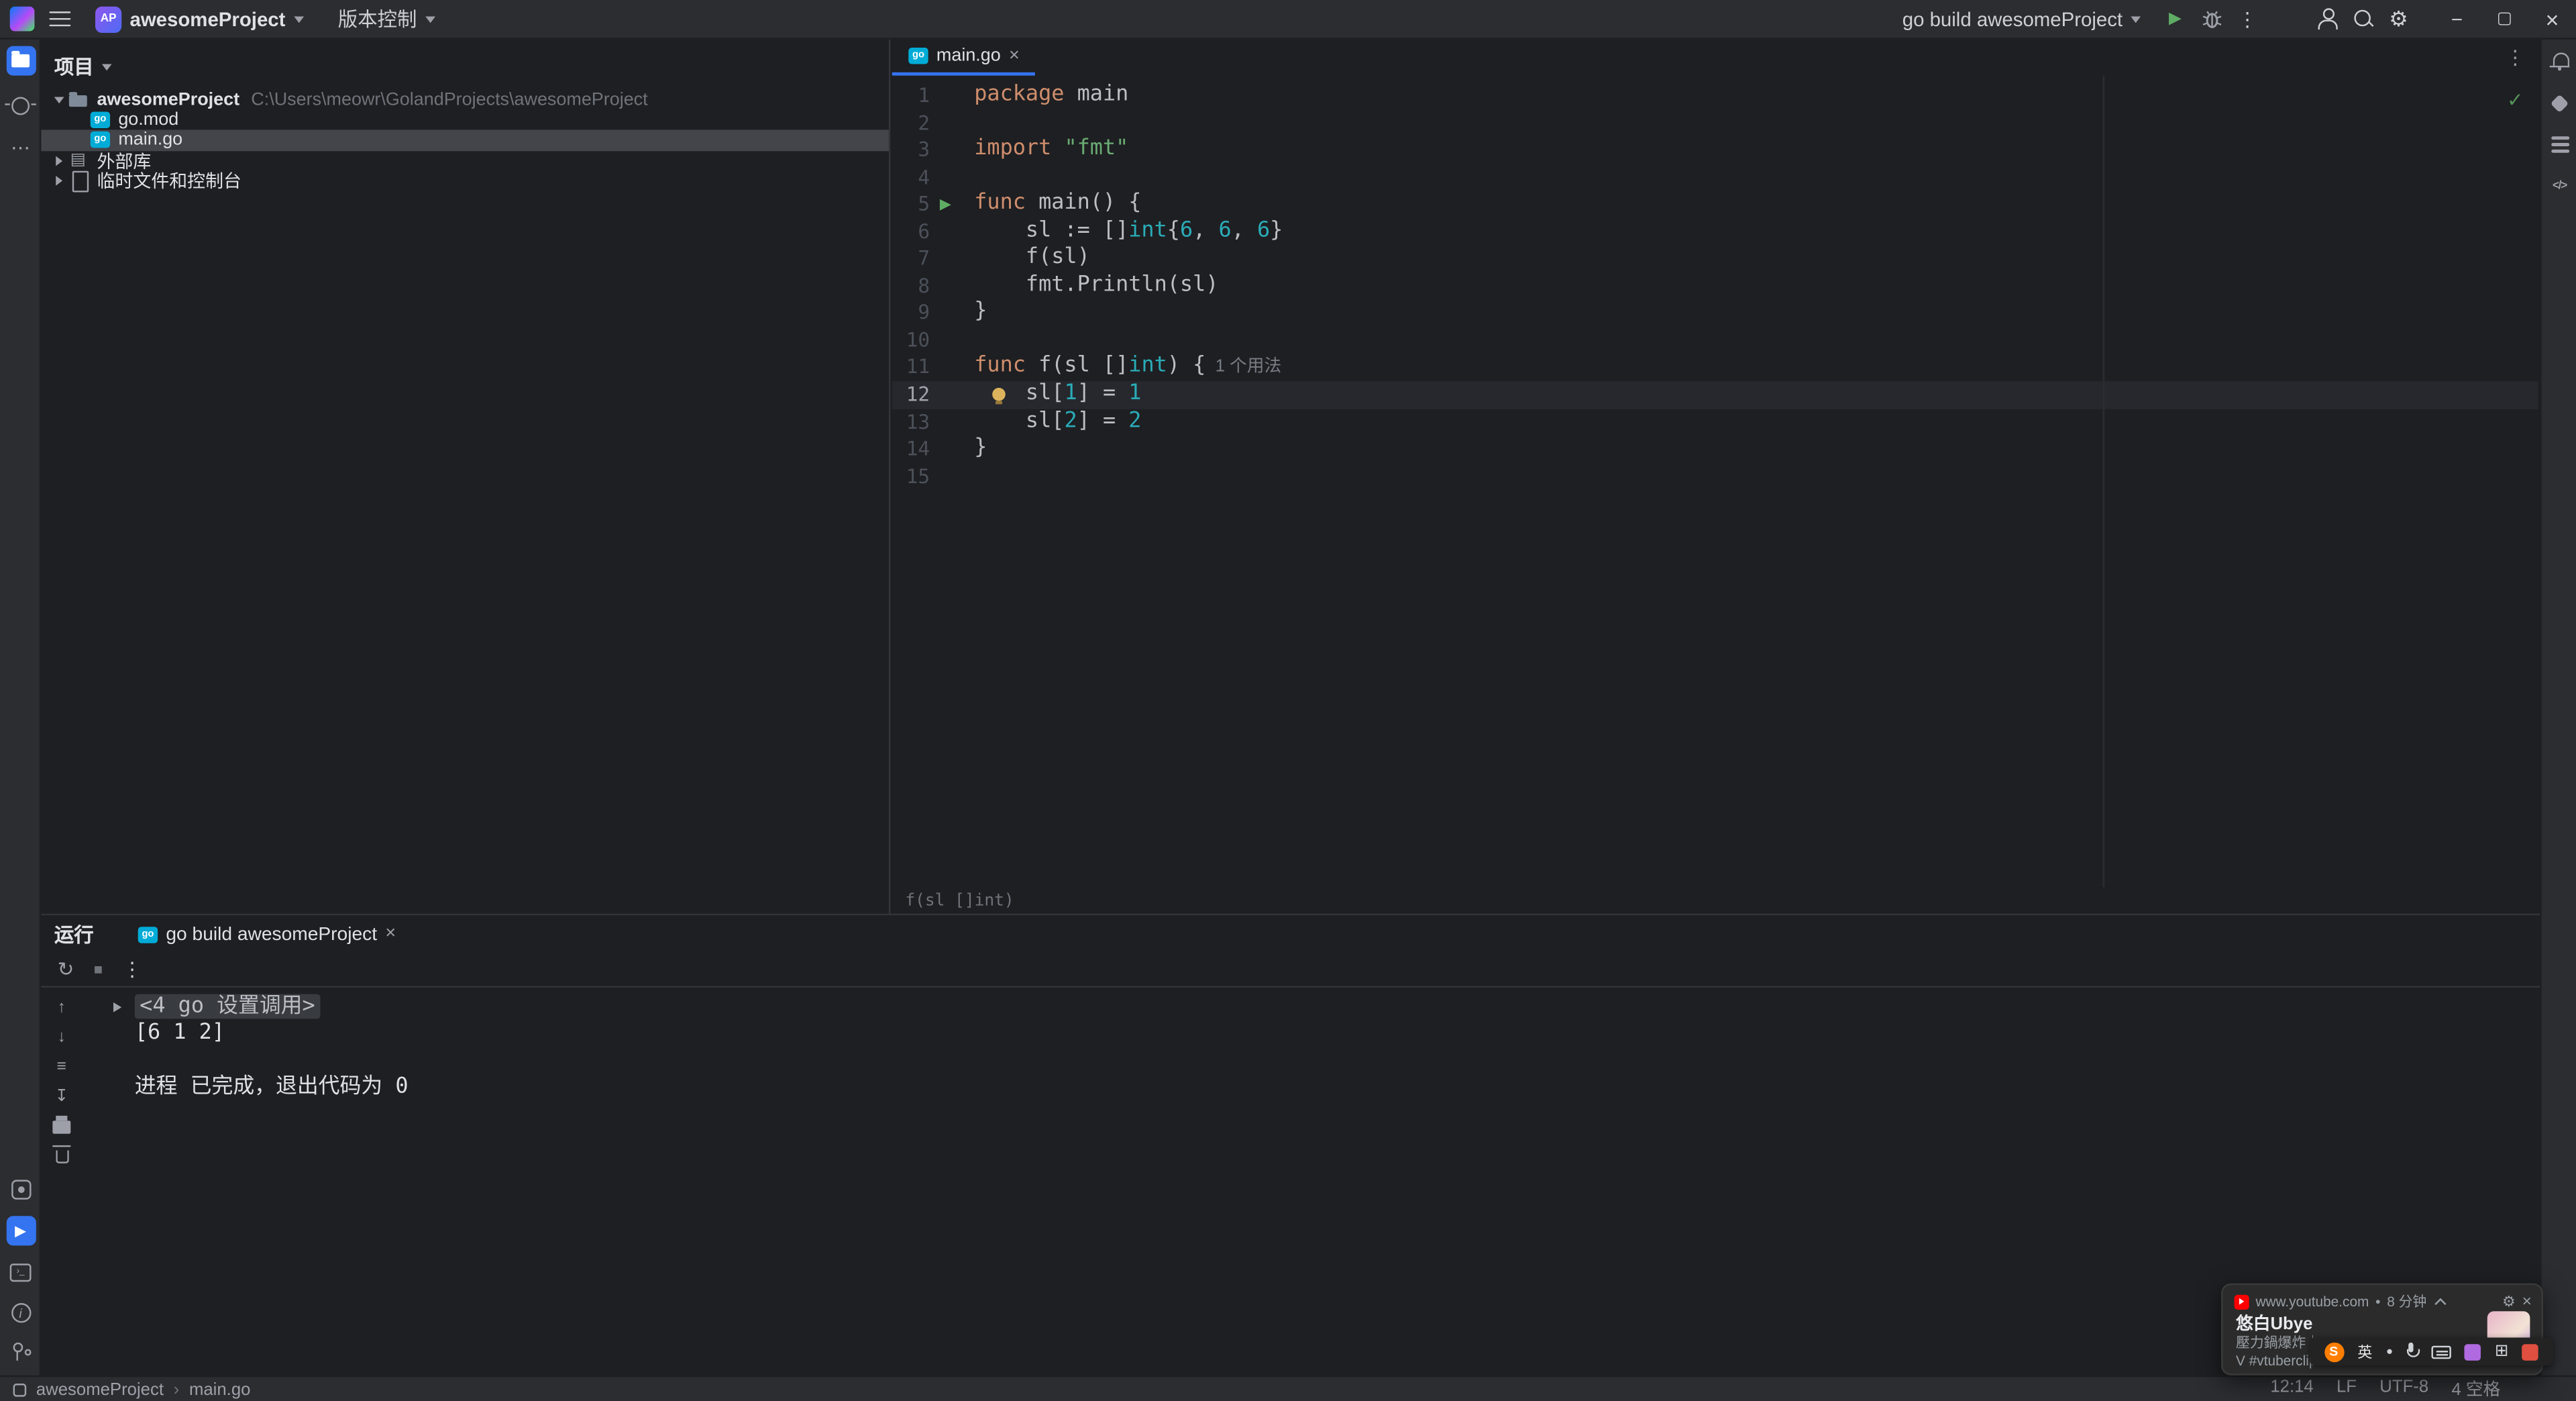  Describe the element at coordinates (980, 312) in the screenshot. I see `code-line: }` at that location.